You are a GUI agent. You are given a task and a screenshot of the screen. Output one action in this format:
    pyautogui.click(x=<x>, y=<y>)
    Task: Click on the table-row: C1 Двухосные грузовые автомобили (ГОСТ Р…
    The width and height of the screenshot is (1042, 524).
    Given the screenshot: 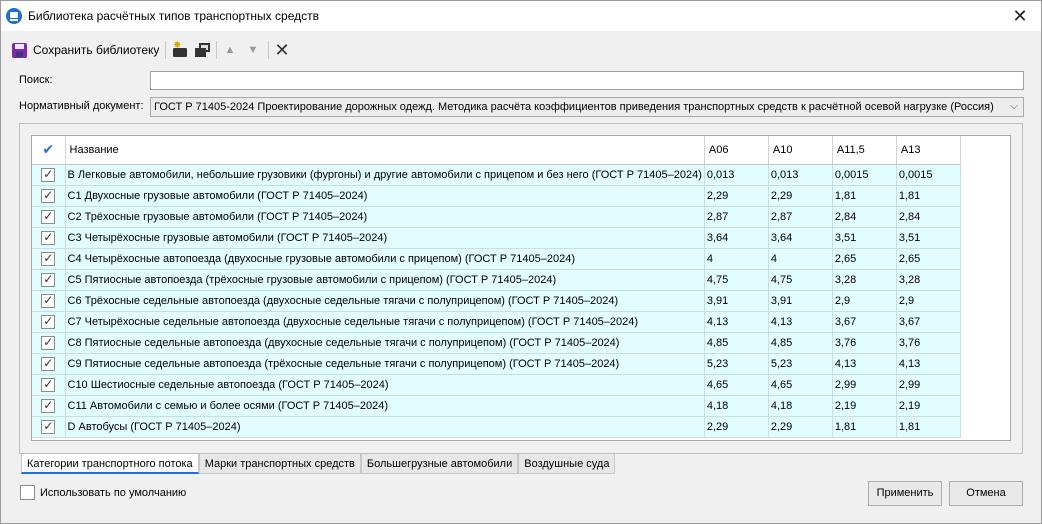 What is the action you would take?
    pyautogui.click(x=496, y=196)
    